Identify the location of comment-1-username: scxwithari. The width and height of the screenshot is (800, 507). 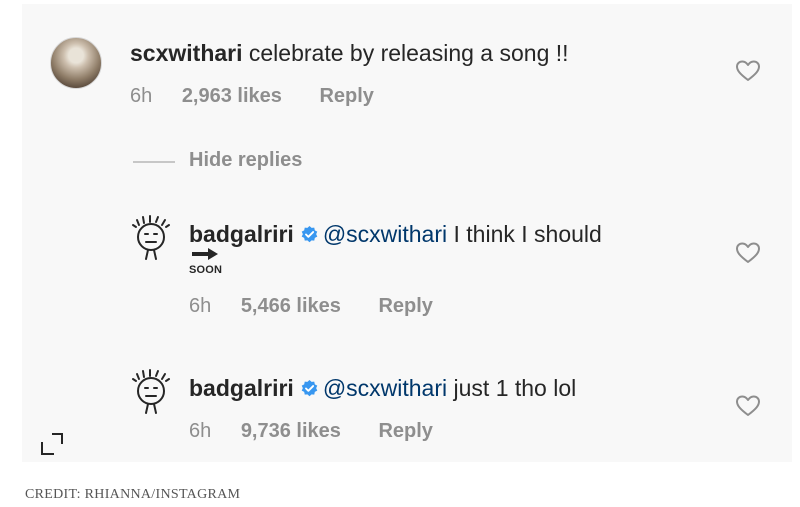
(186, 53).